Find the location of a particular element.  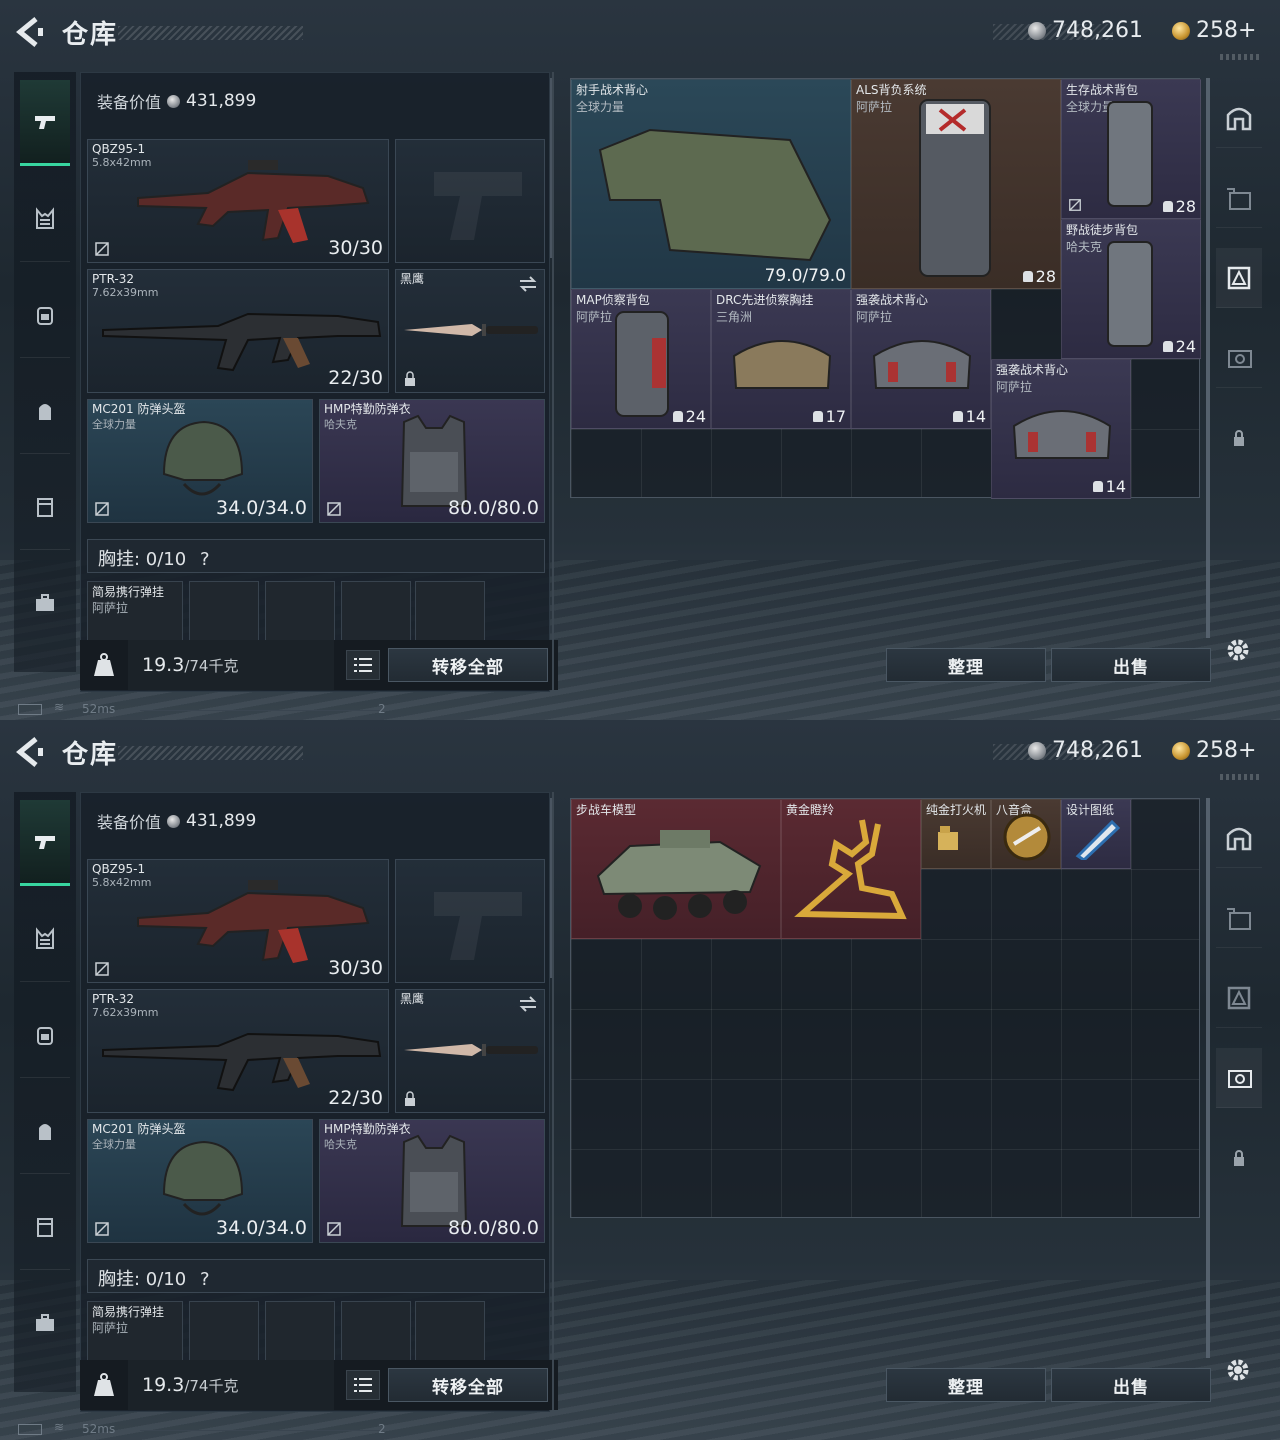

lock-icon is located at coordinates (410, 1098).